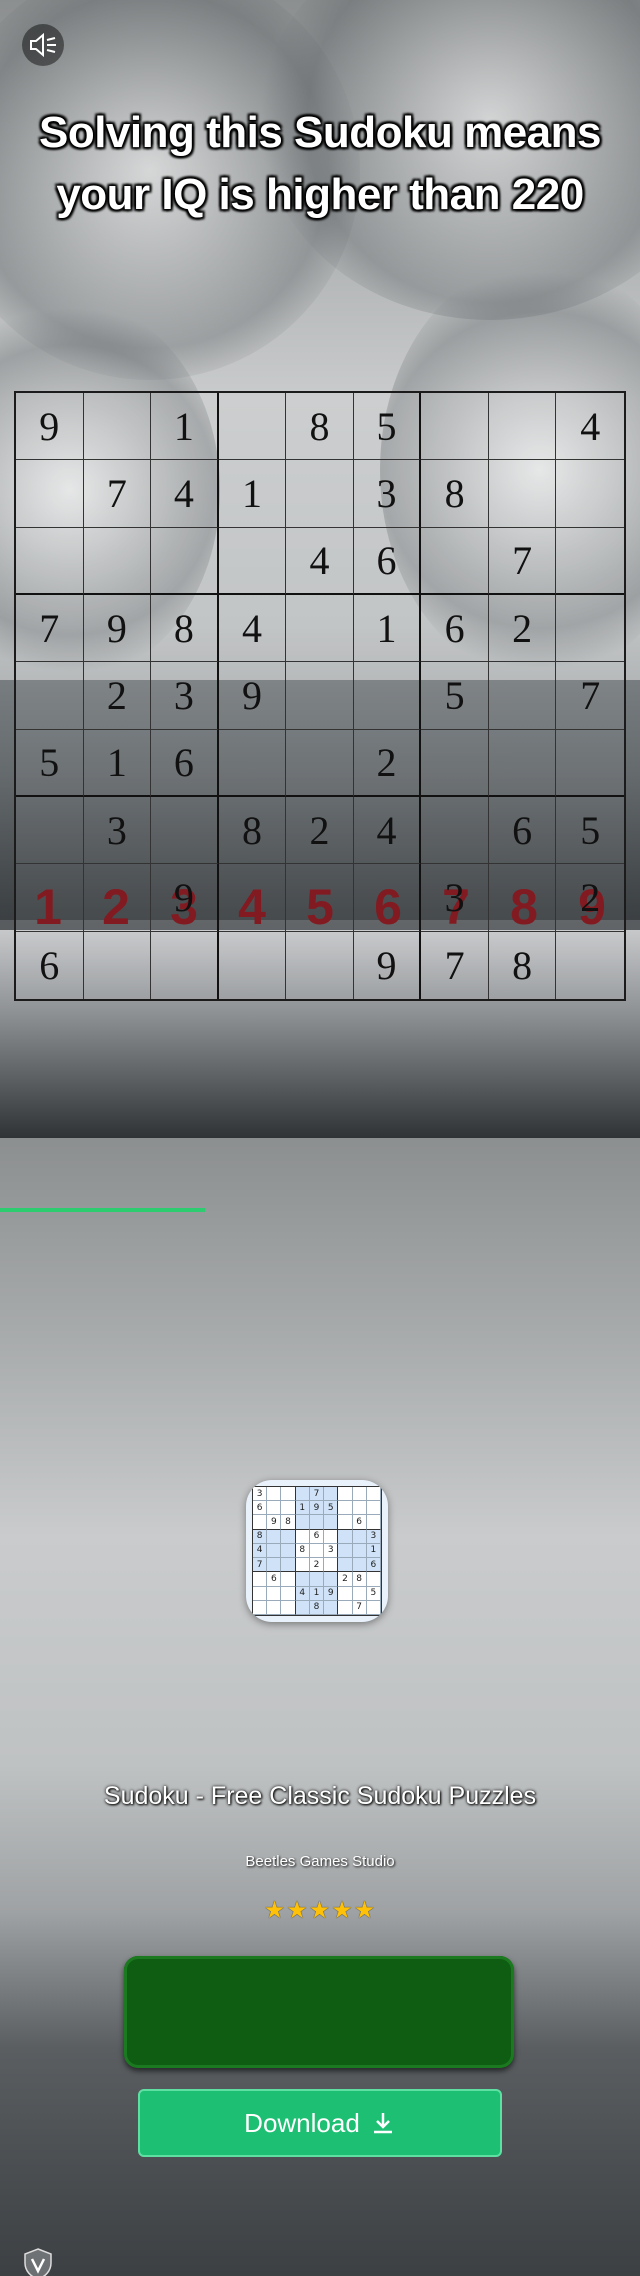 The width and height of the screenshot is (640, 2276). I want to click on app-icon: 3761959868634831726628419587, so click(317, 1551).